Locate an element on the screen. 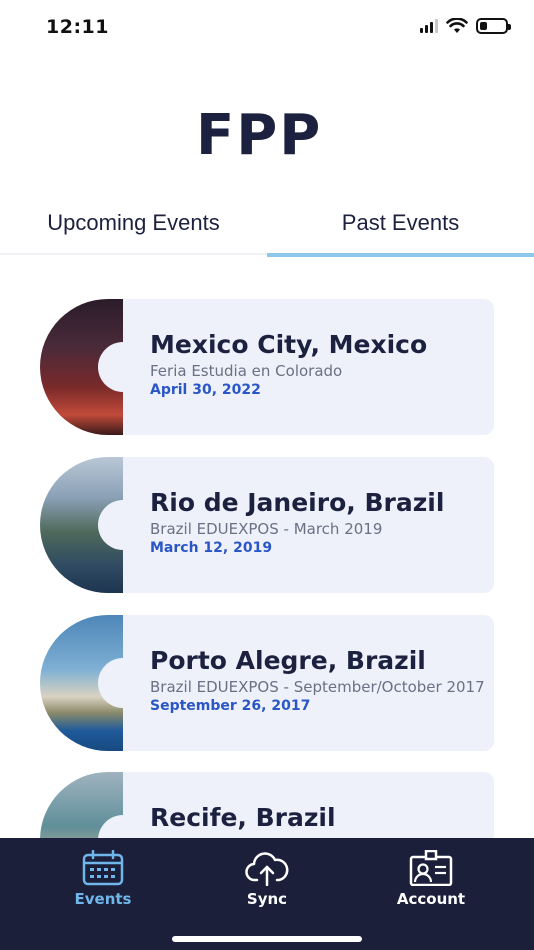  wifi-icon is located at coordinates (457, 25).